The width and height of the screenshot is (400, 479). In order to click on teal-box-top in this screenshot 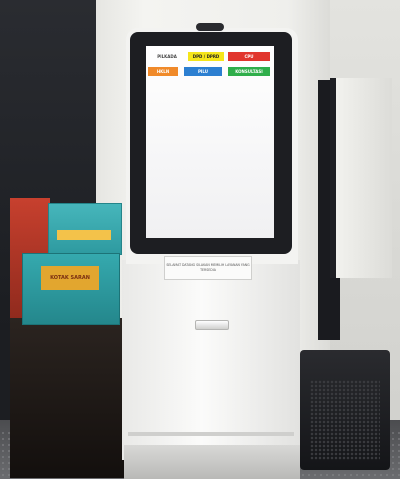, I will do `click(85, 229)`.